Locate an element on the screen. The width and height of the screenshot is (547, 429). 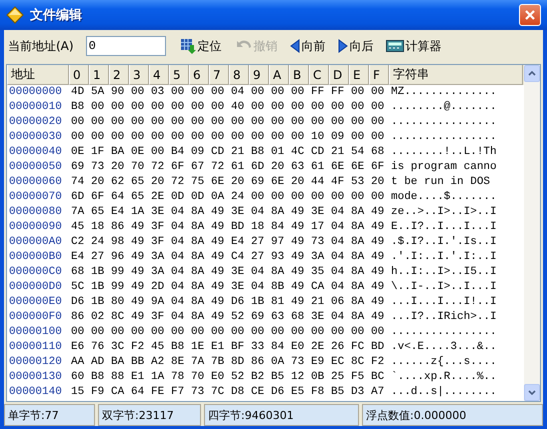
hex-cell-text: 68 is located at coordinates (78, 272).